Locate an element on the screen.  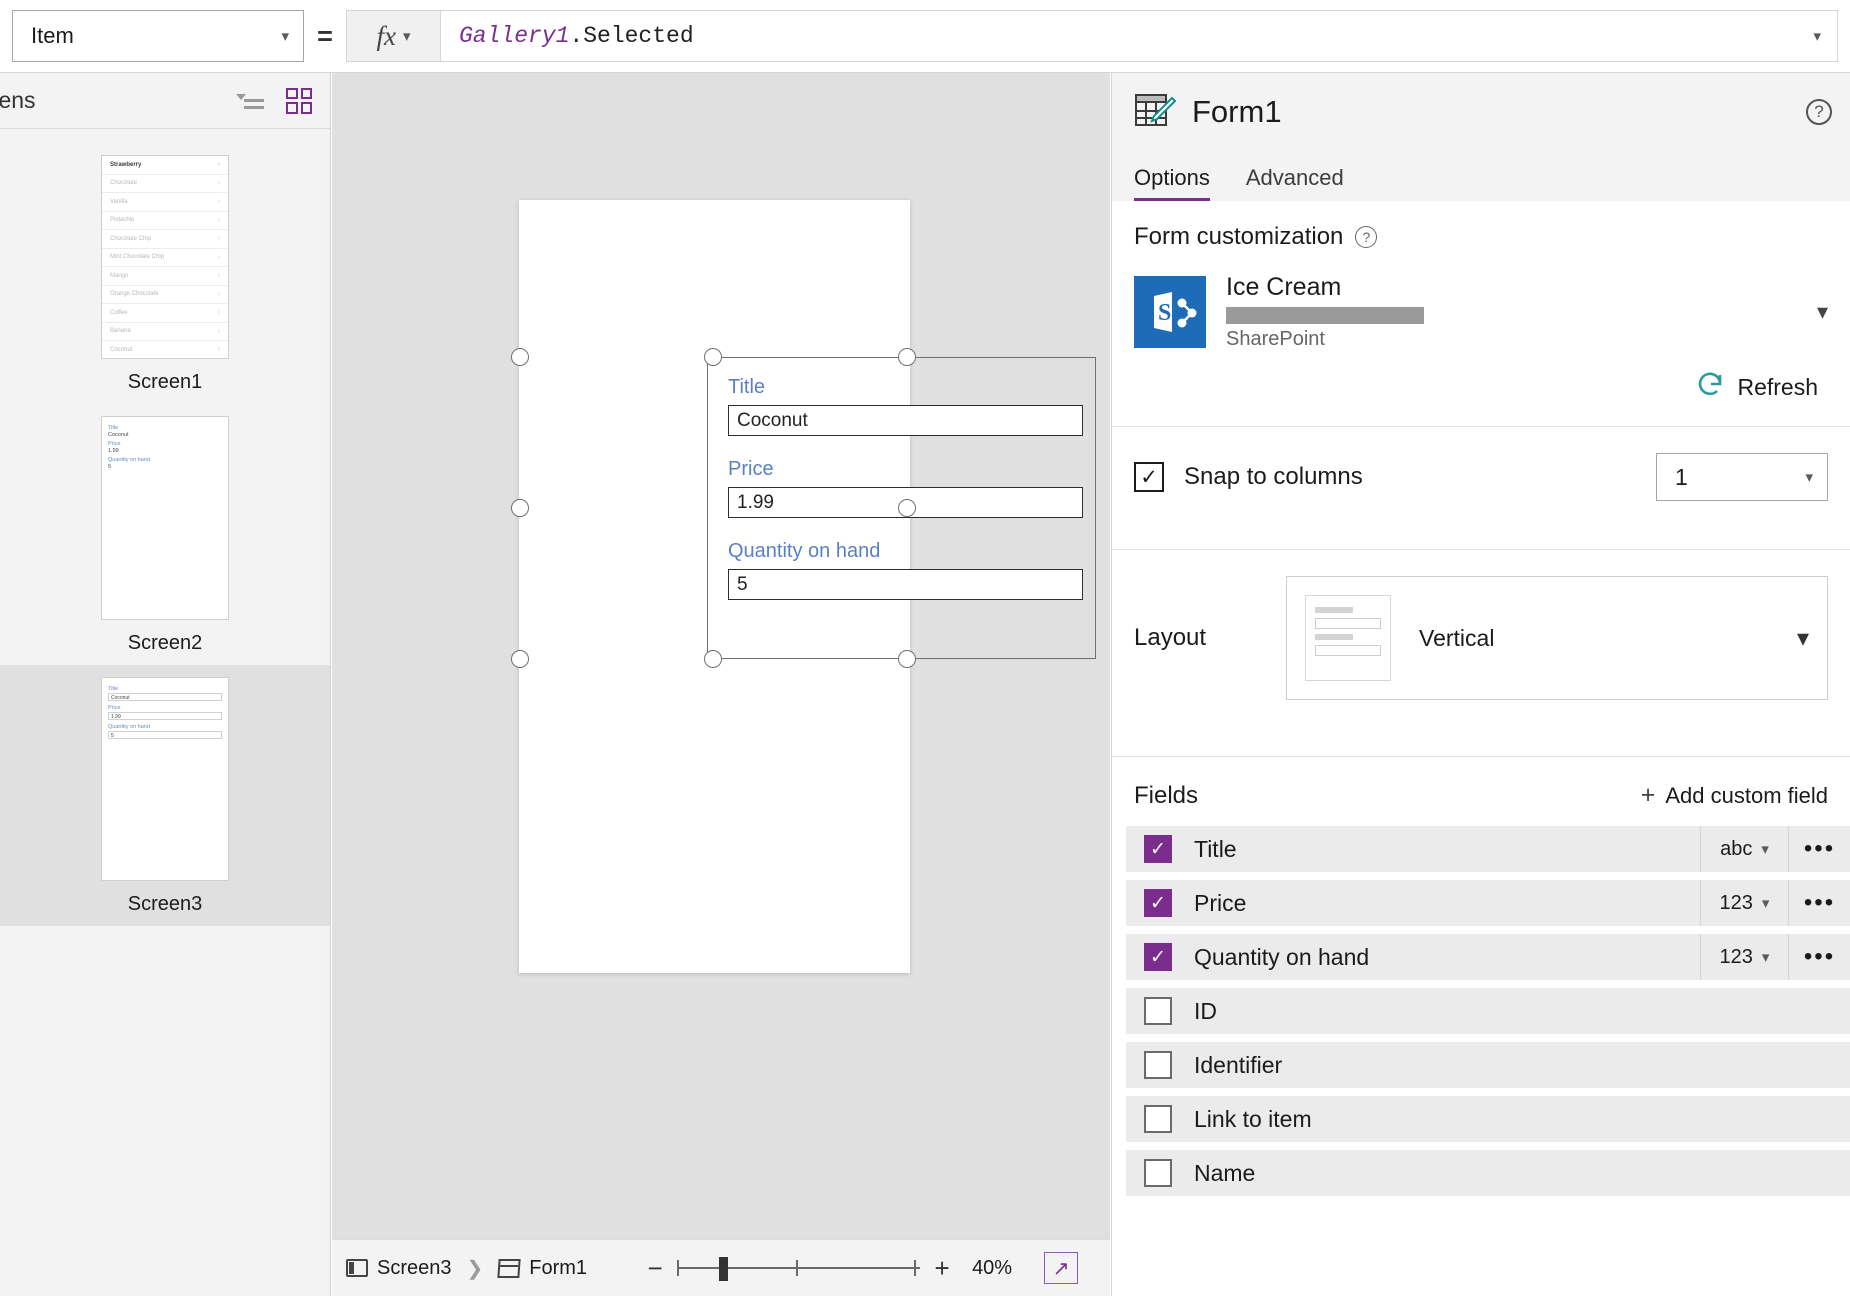
data-source-info: Ice Cream SharePoint is located at coordinates (1325, 312).